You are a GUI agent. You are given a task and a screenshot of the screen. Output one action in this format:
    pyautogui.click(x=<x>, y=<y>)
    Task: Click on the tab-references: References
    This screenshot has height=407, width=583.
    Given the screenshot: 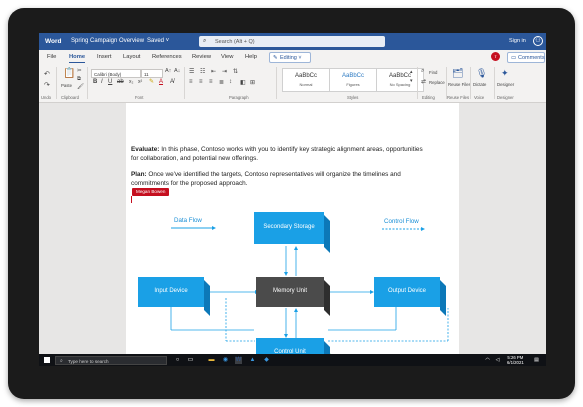 What is the action you would take?
    pyautogui.click(x=167, y=57)
    